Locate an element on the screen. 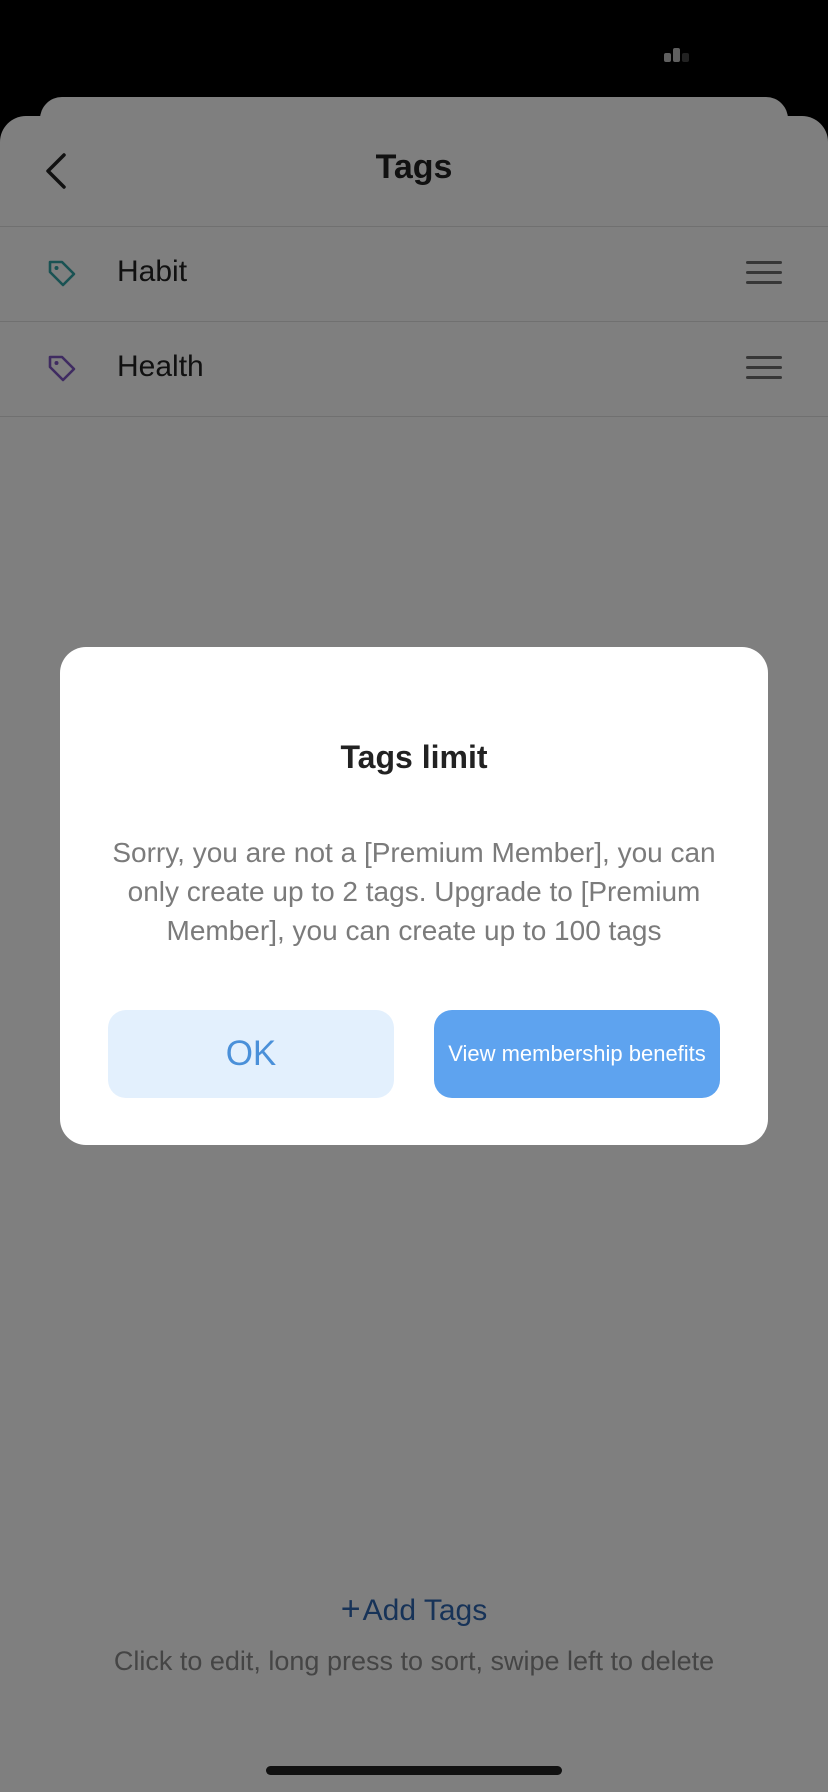 The image size is (828, 1792). home-indicator is located at coordinates (414, 1770).